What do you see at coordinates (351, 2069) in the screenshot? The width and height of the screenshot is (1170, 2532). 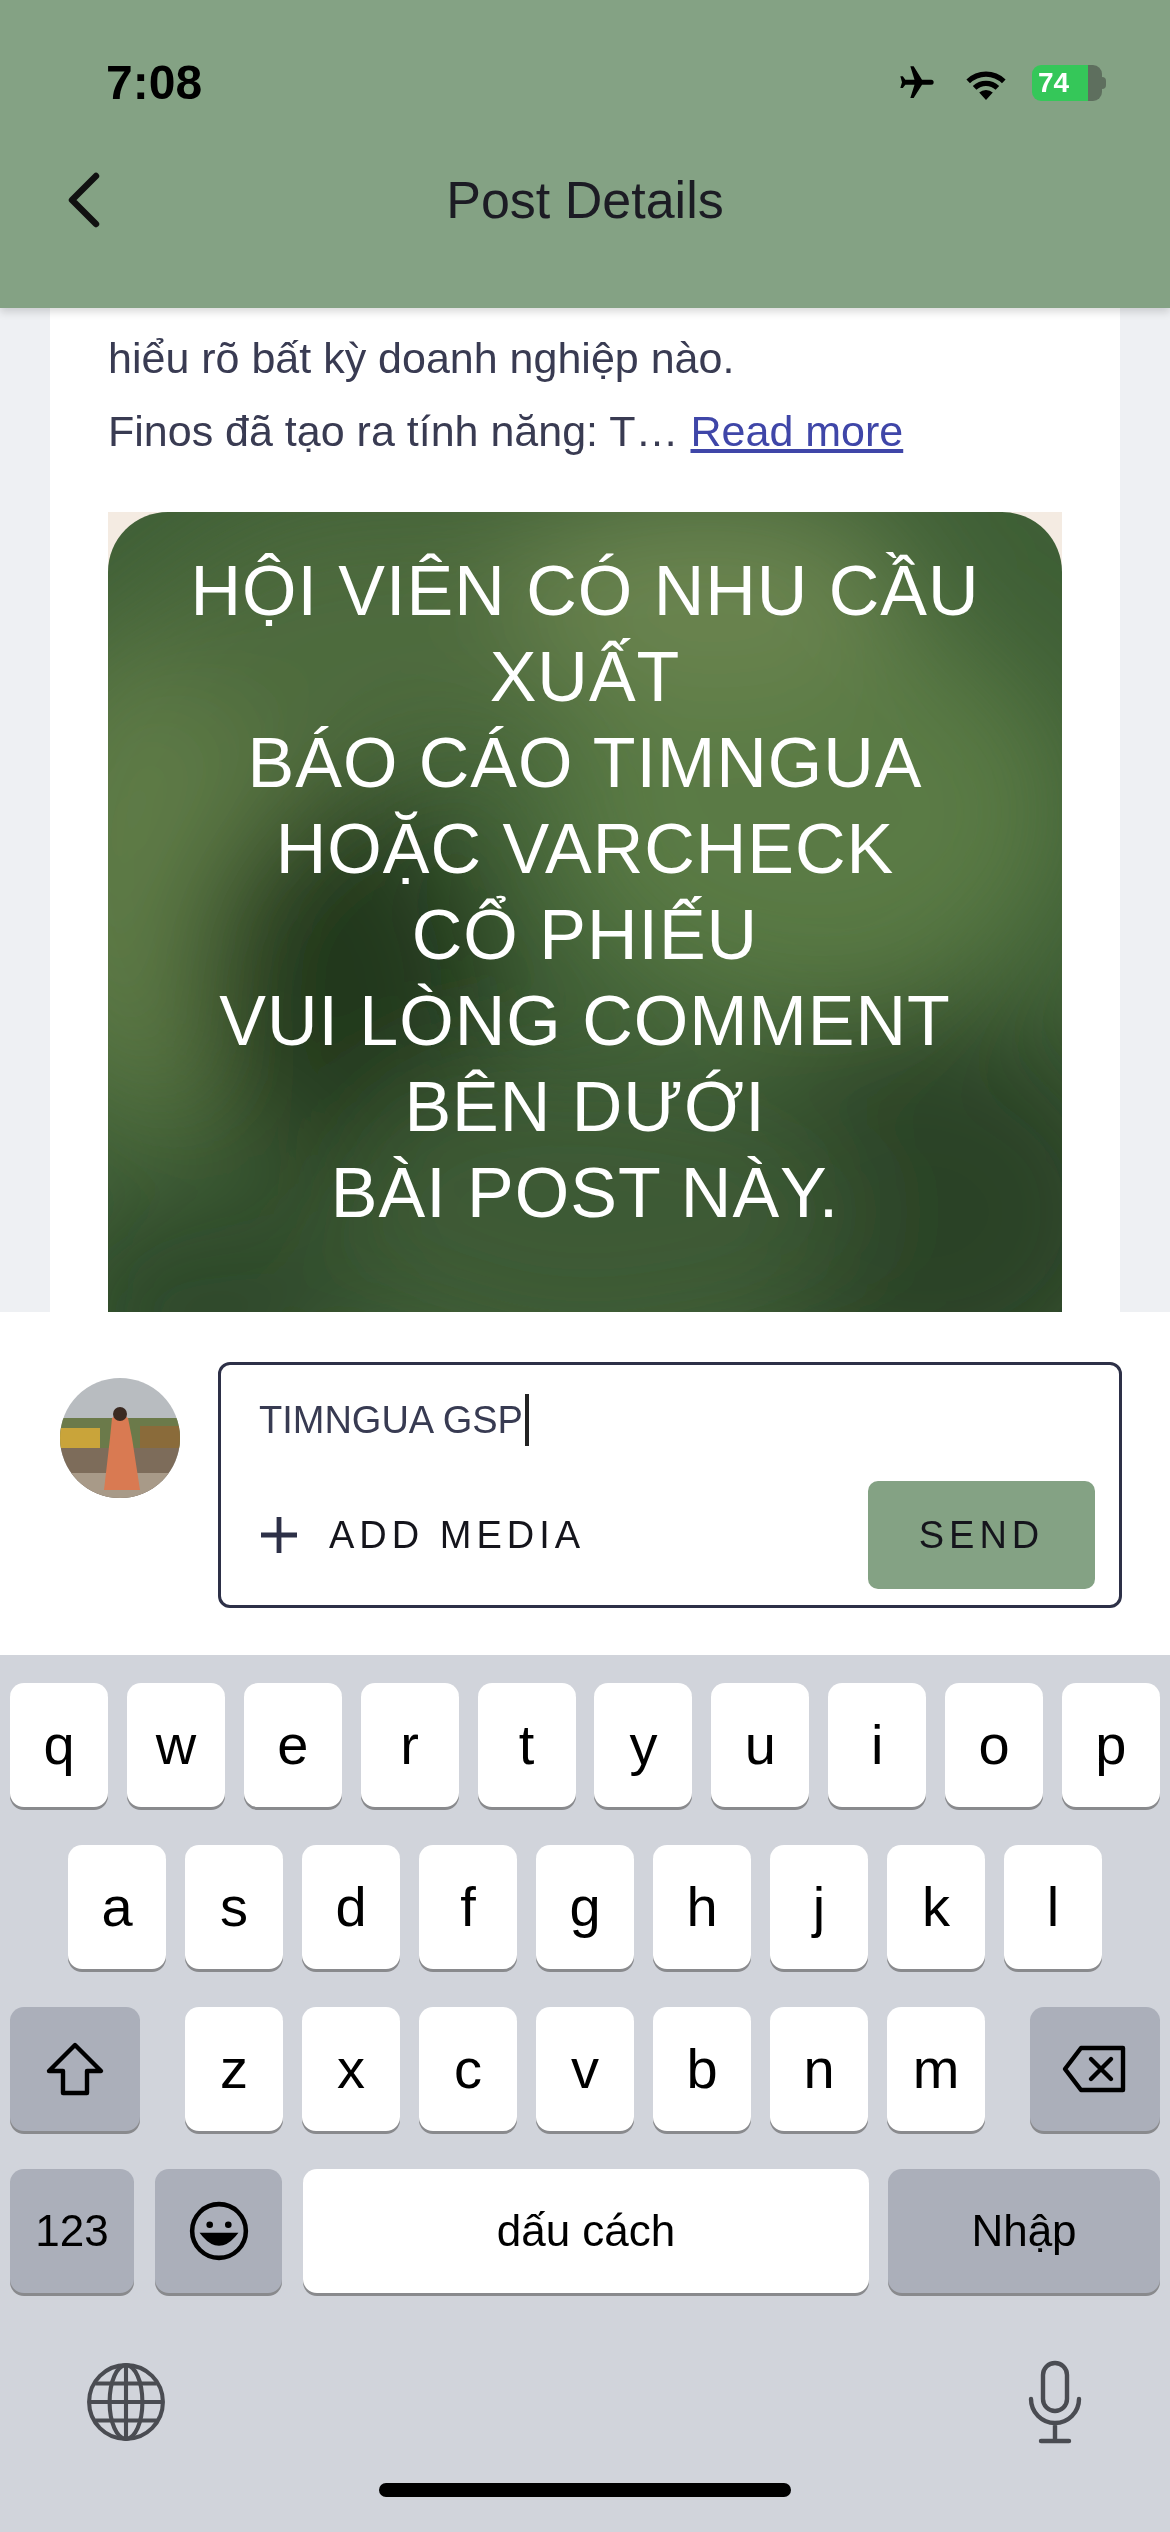 I see `keyboard-key: x` at bounding box center [351, 2069].